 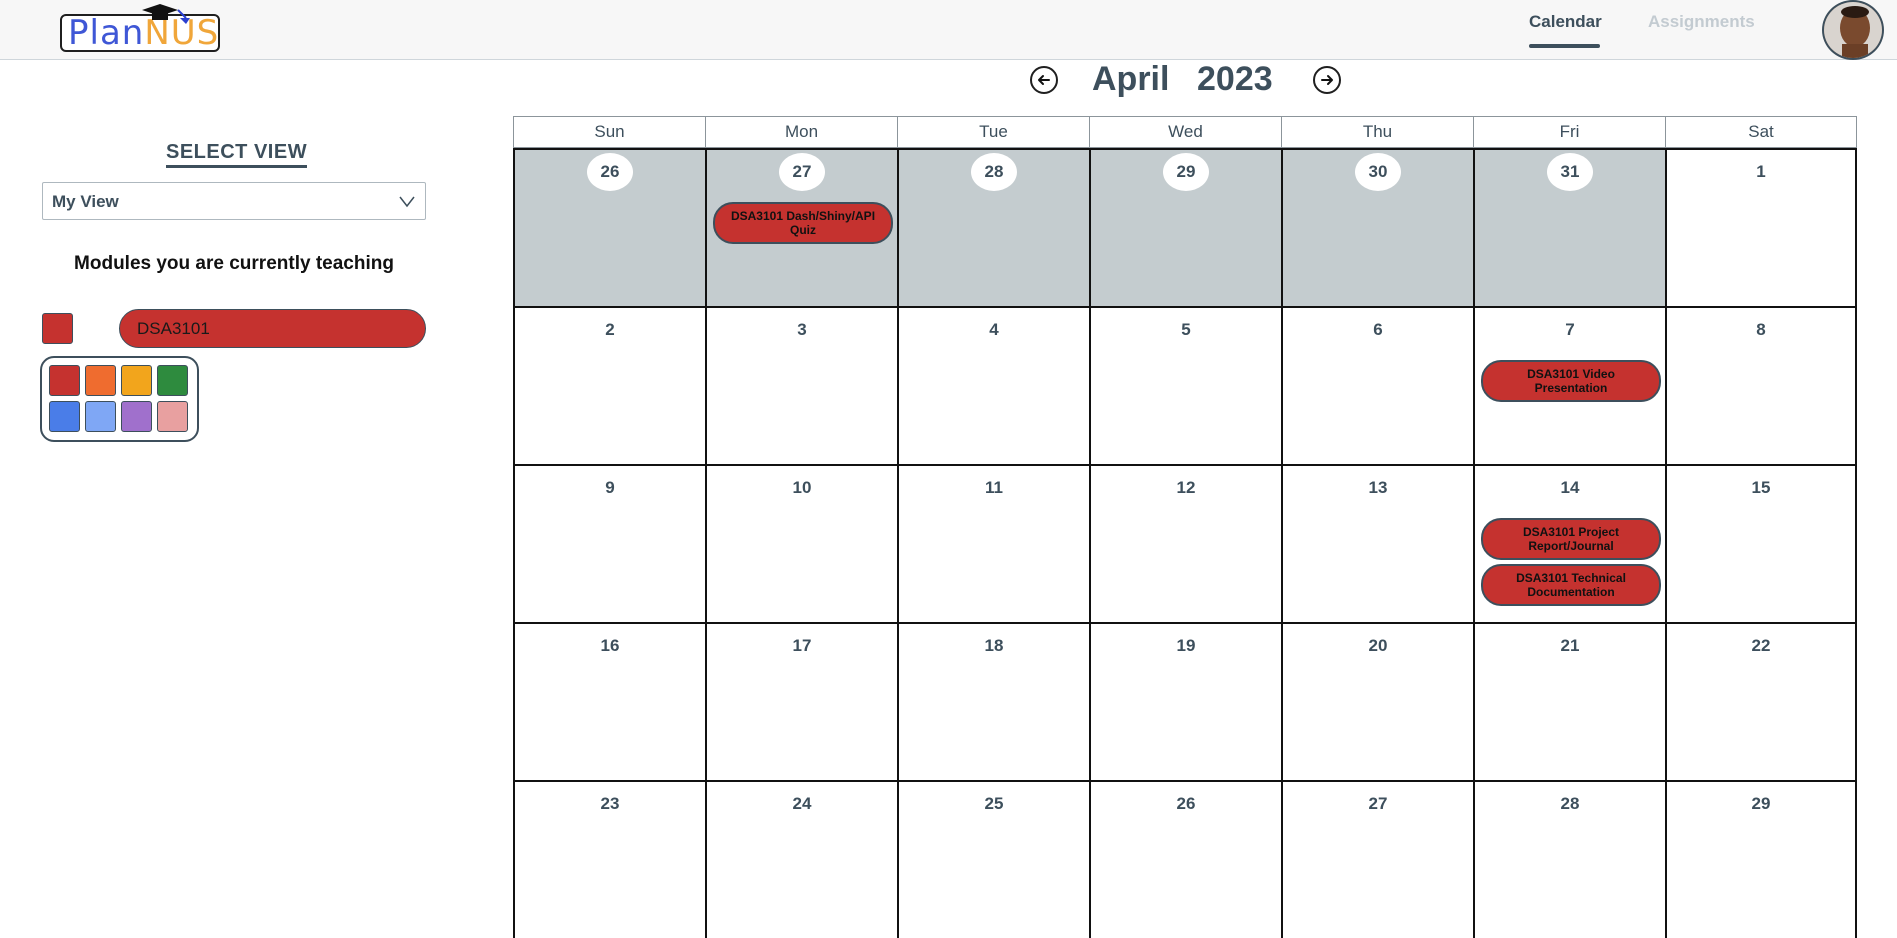 I want to click on weekday-header: Sun, so click(x=609, y=132).